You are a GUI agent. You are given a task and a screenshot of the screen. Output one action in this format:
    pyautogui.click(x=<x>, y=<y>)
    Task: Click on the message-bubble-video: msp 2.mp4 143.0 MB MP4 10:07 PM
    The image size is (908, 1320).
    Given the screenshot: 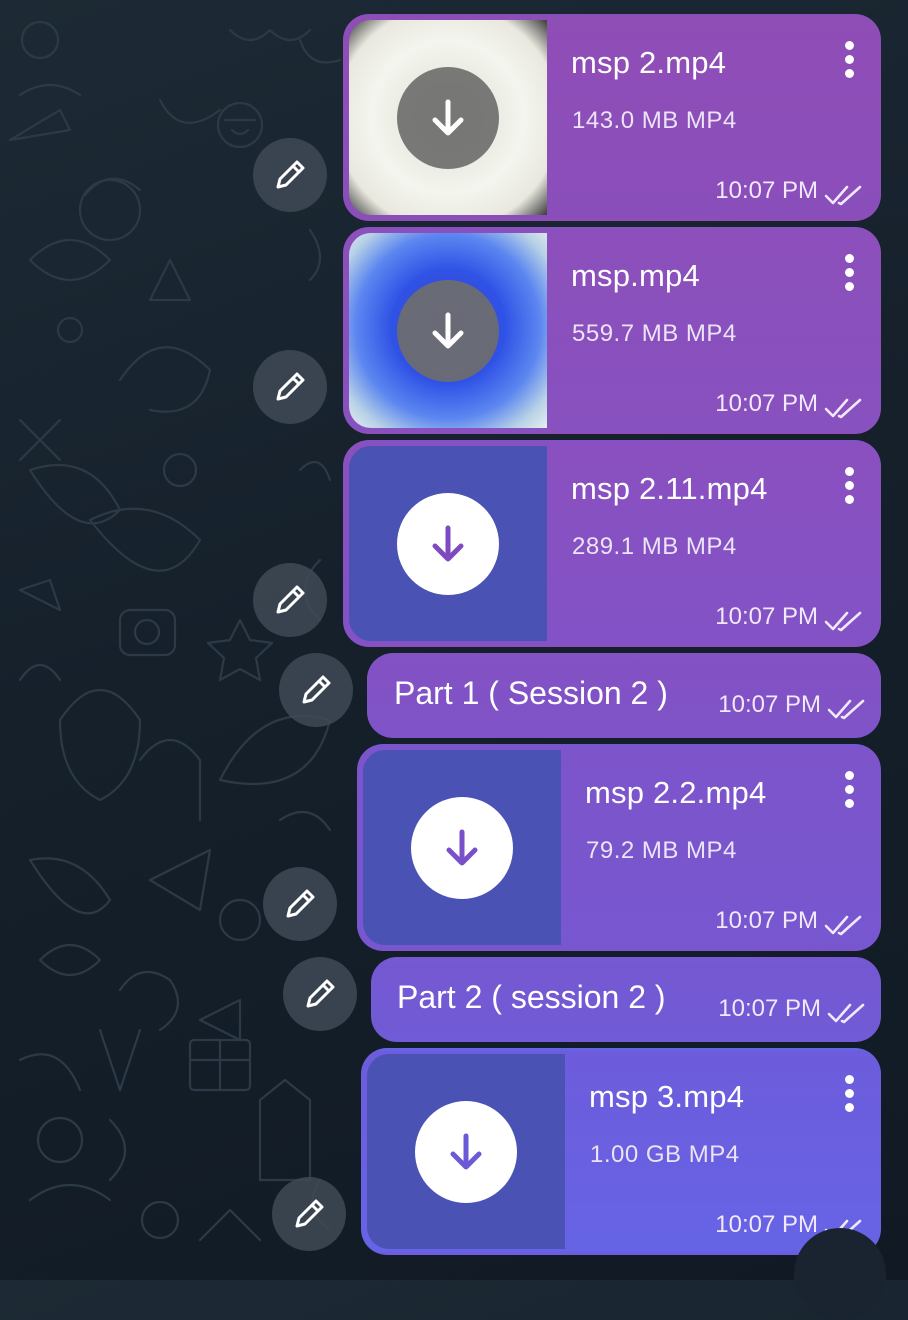 What is the action you would take?
    pyautogui.click(x=612, y=117)
    